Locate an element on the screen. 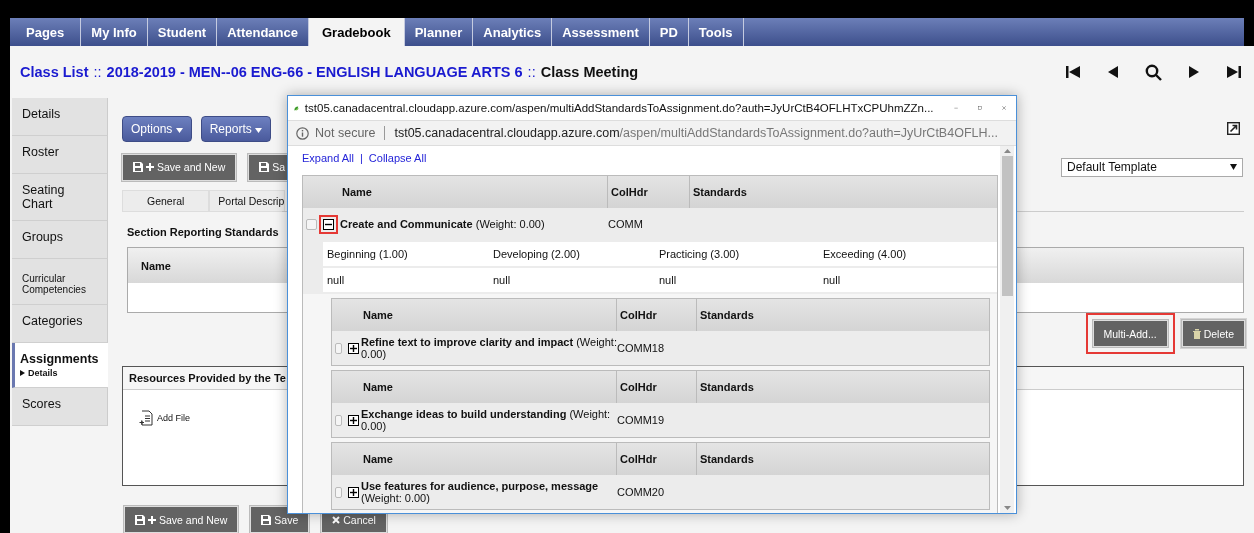 This screenshot has width=1254, height=533. sub-tab: Portal Descrip is located at coordinates (247, 201).